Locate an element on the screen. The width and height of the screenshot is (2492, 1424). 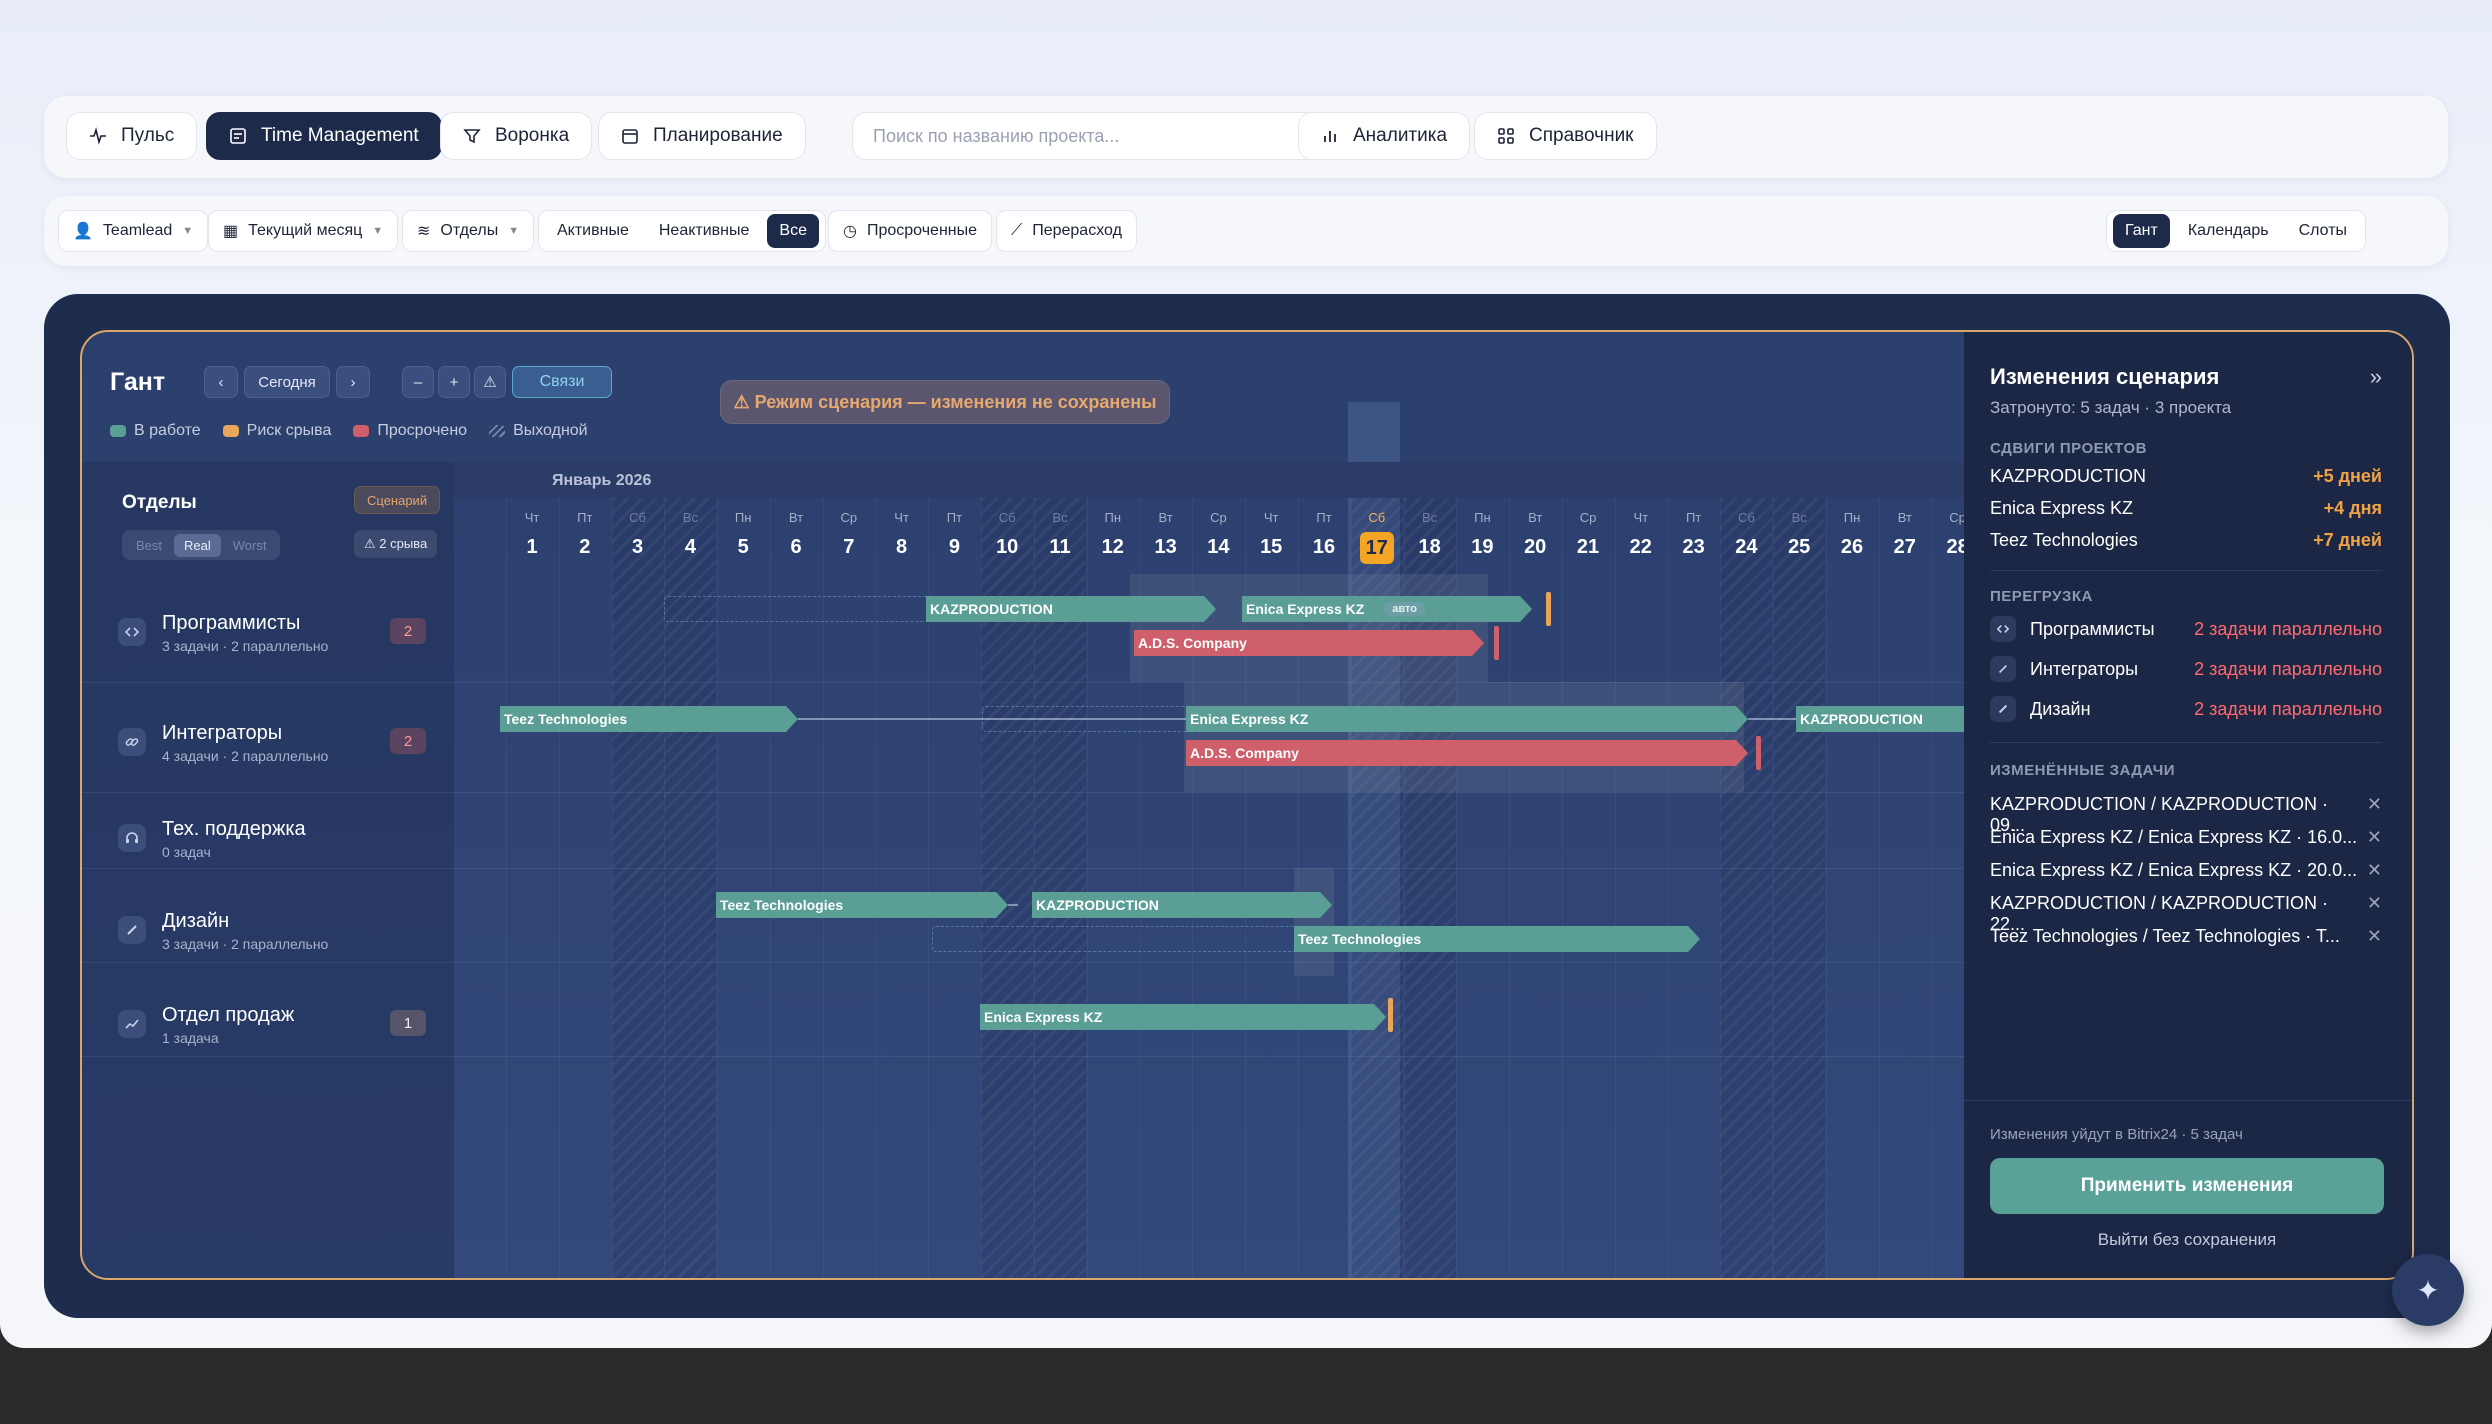
nav-reference-button: Справочник is located at coordinates (1565, 136).